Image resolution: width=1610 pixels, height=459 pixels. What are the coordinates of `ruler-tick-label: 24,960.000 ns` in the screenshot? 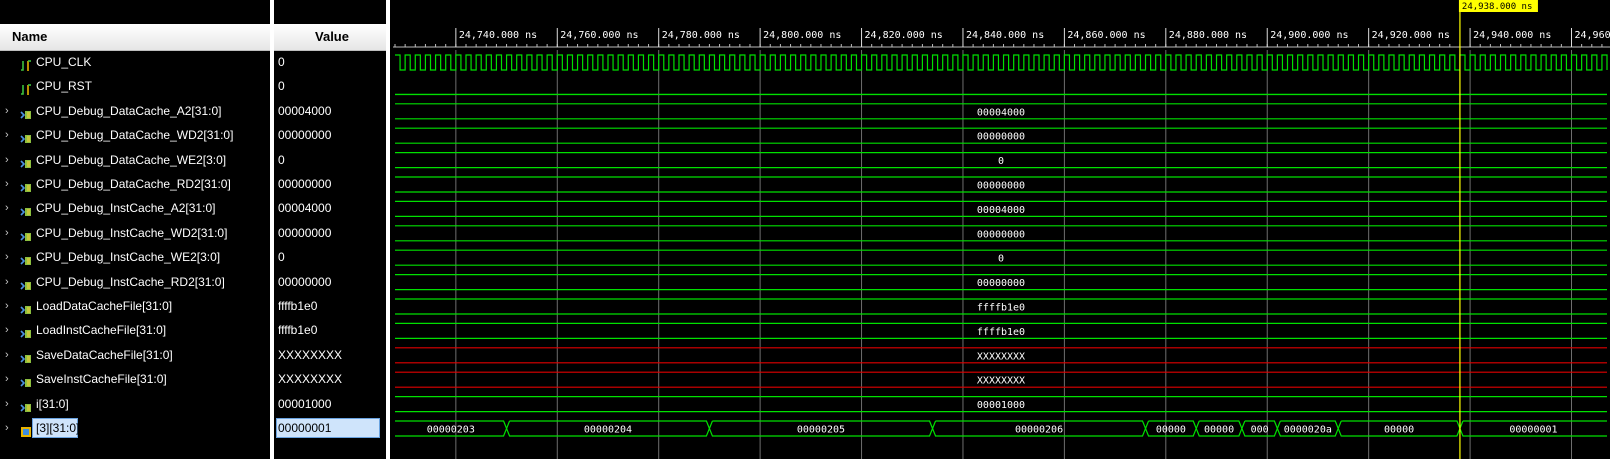 It's located at (1592, 35).